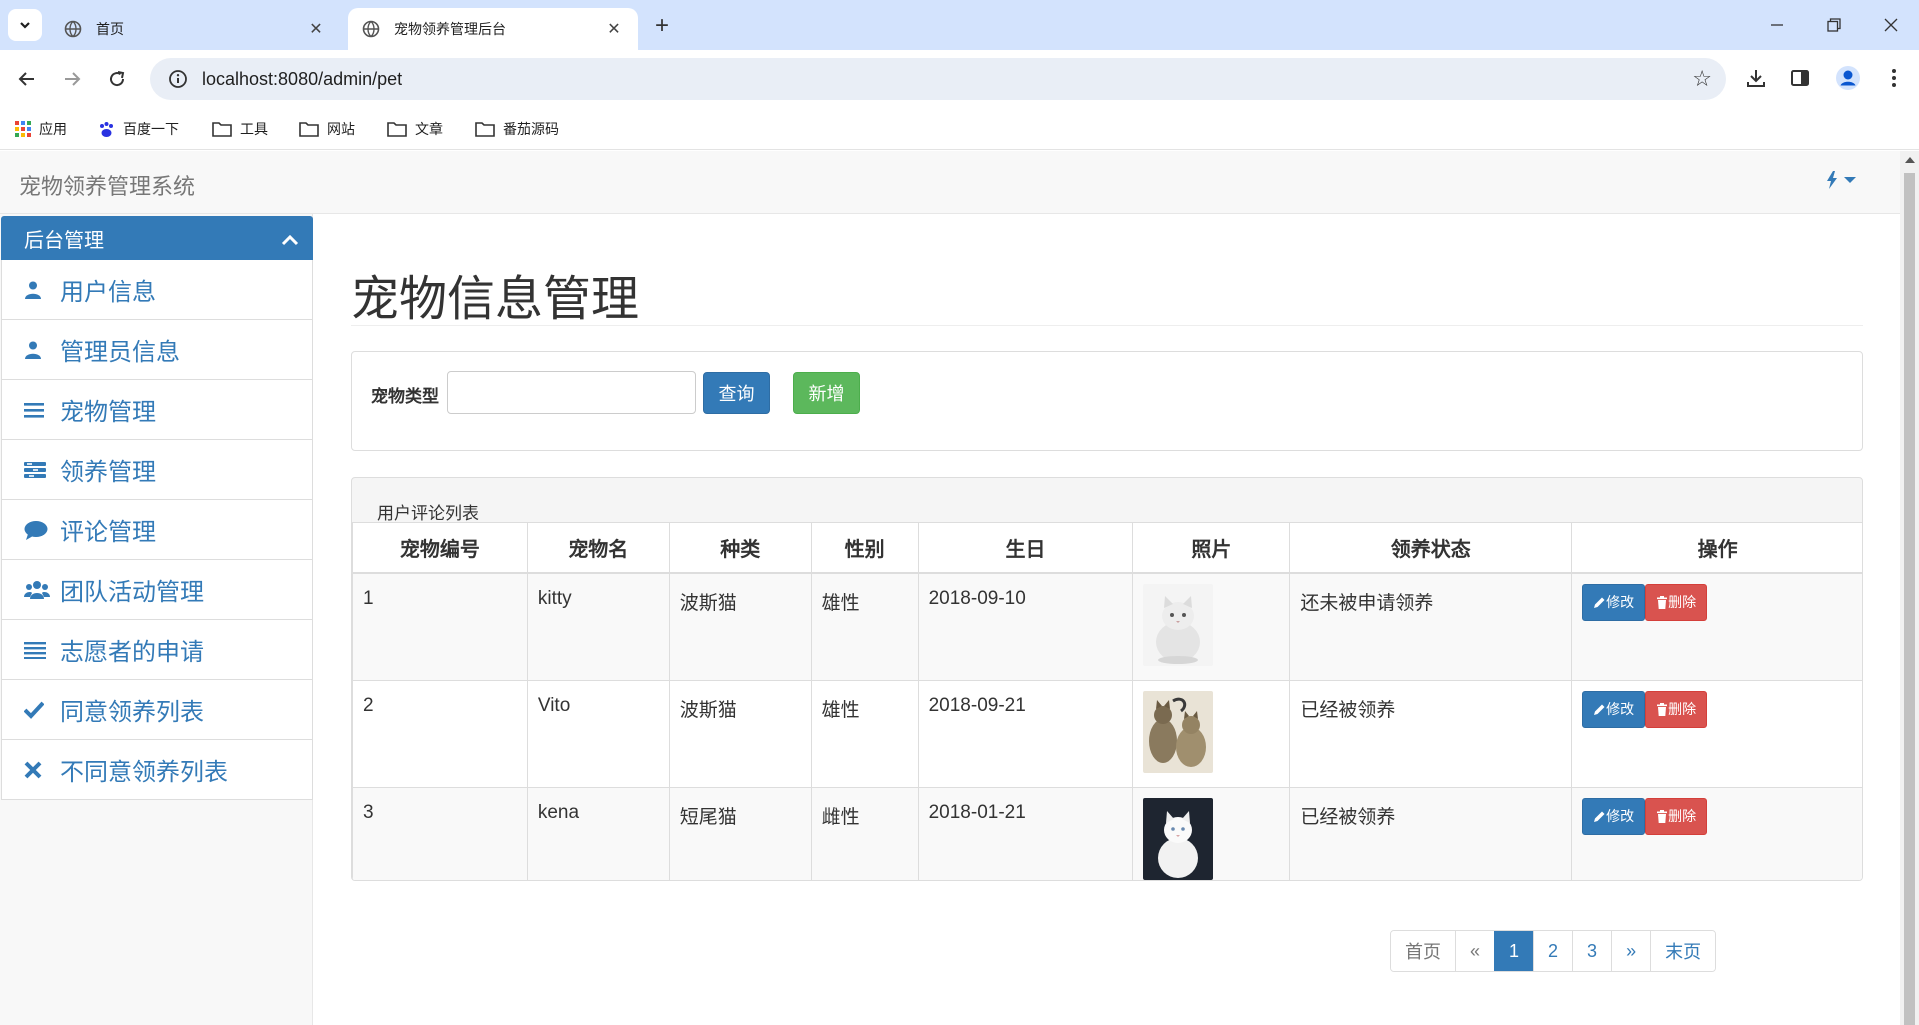 The height and width of the screenshot is (1025, 1919). What do you see at coordinates (38, 650) in the screenshot?
I see `align-justify-icon` at bounding box center [38, 650].